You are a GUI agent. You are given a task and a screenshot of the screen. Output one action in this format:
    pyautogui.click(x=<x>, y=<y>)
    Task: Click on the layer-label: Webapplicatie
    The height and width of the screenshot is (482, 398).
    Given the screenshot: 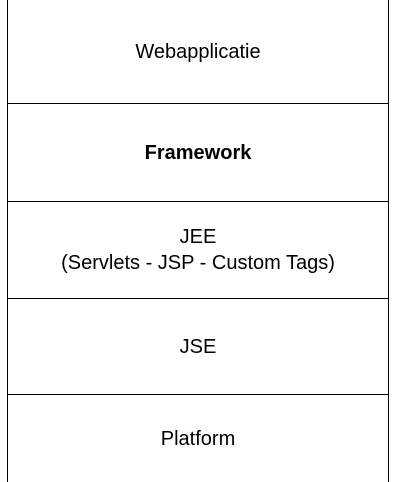 What is the action you would take?
    pyautogui.click(x=198, y=51)
    